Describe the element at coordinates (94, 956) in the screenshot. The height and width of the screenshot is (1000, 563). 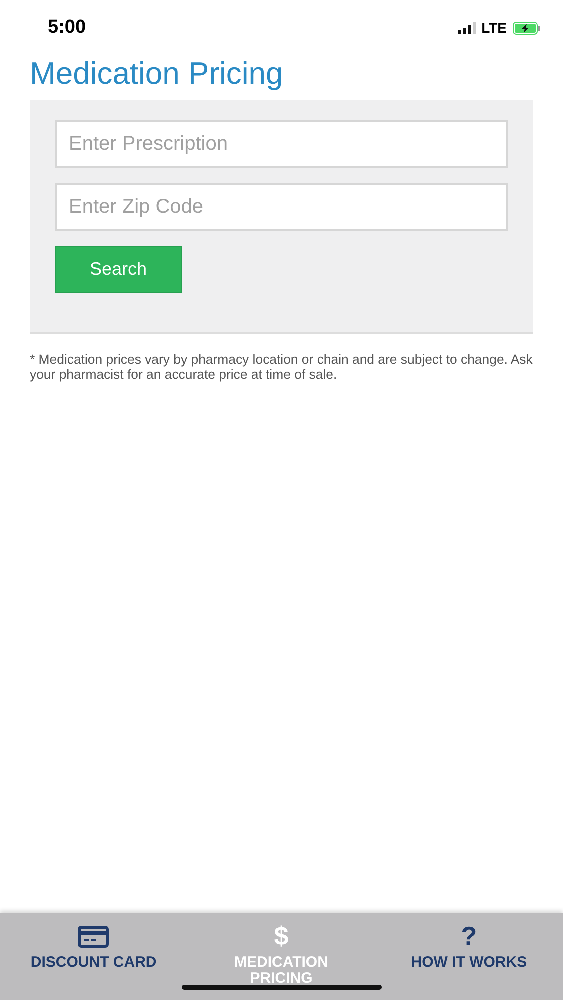
I see `tab-item: DISCOUNT CARD` at that location.